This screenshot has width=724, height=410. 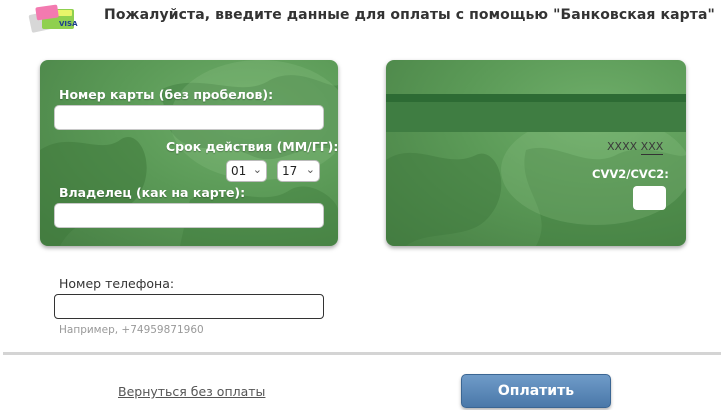 I want to click on expiry-month-select: 01 ⌄, so click(x=246, y=171).